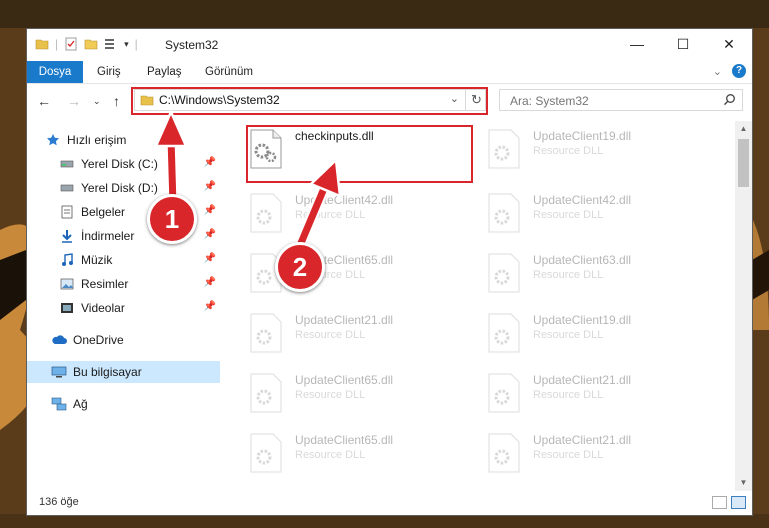 This screenshot has width=769, height=528. What do you see at coordinates (42, 44) in the screenshot?
I see `folder-icon` at bounding box center [42, 44].